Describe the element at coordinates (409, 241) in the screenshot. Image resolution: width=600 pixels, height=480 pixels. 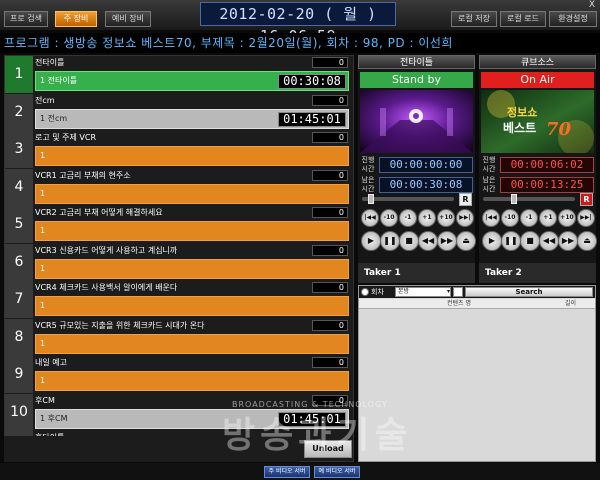
I see `player-1-stop-button: ■` at that location.